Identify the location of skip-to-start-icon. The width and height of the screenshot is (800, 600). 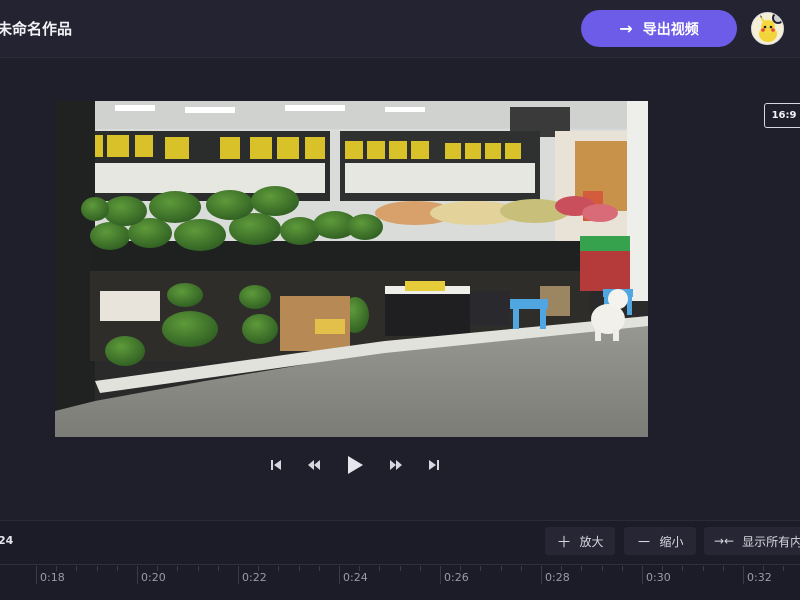
(276, 465).